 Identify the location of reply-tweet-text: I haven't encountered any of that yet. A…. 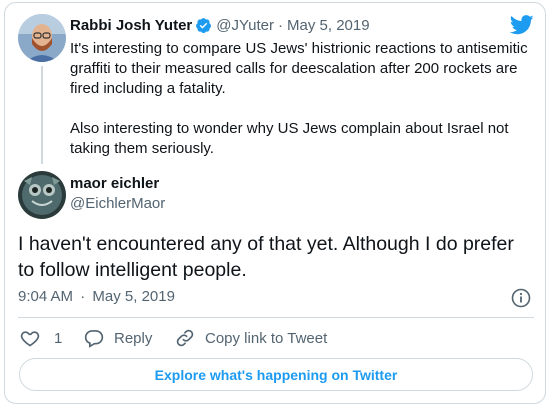
(278, 257).